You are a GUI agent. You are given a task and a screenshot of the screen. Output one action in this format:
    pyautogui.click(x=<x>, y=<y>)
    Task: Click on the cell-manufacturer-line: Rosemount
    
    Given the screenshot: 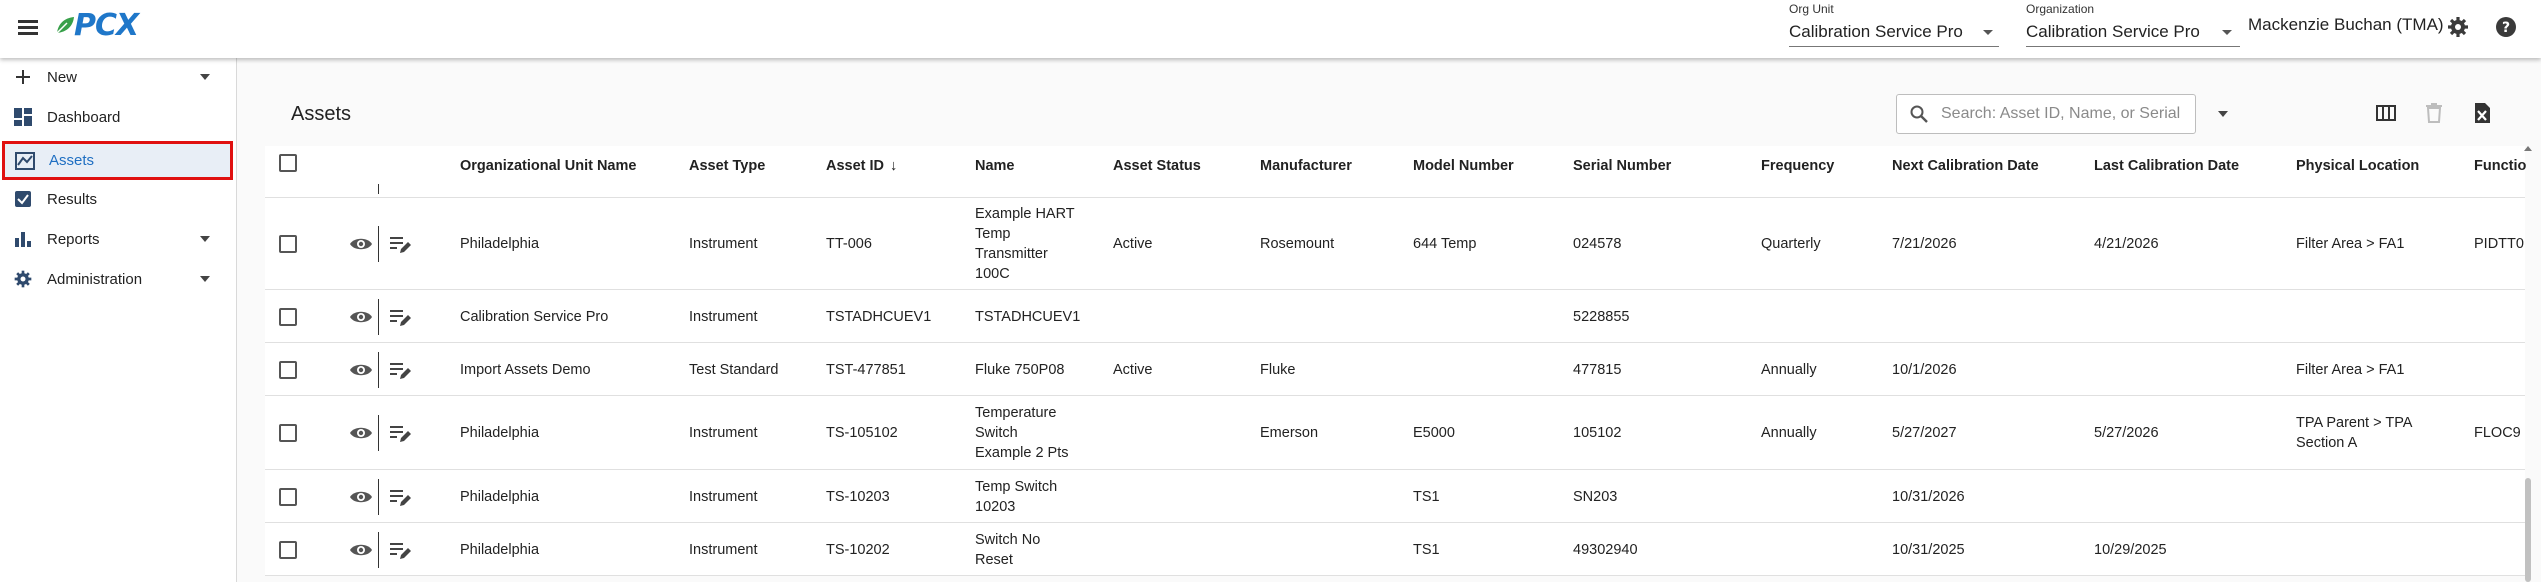 What is the action you would take?
    pyautogui.click(x=1297, y=244)
    